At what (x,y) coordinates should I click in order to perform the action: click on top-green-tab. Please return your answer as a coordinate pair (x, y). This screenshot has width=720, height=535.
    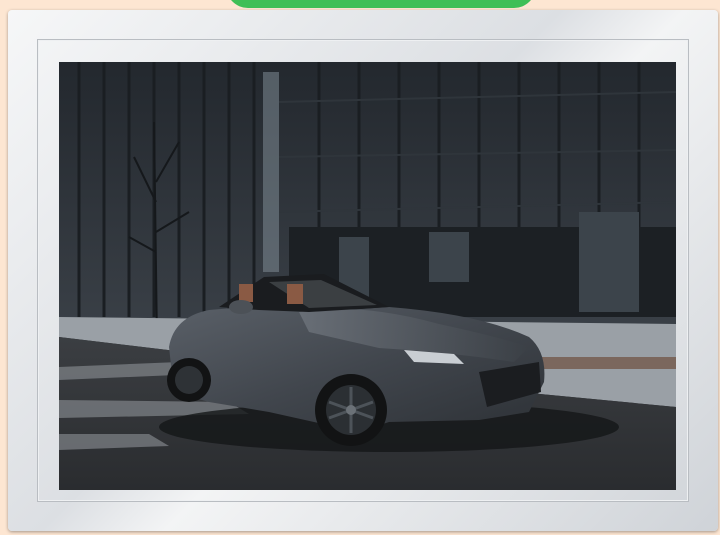
    Looking at the image, I should click on (381, 4).